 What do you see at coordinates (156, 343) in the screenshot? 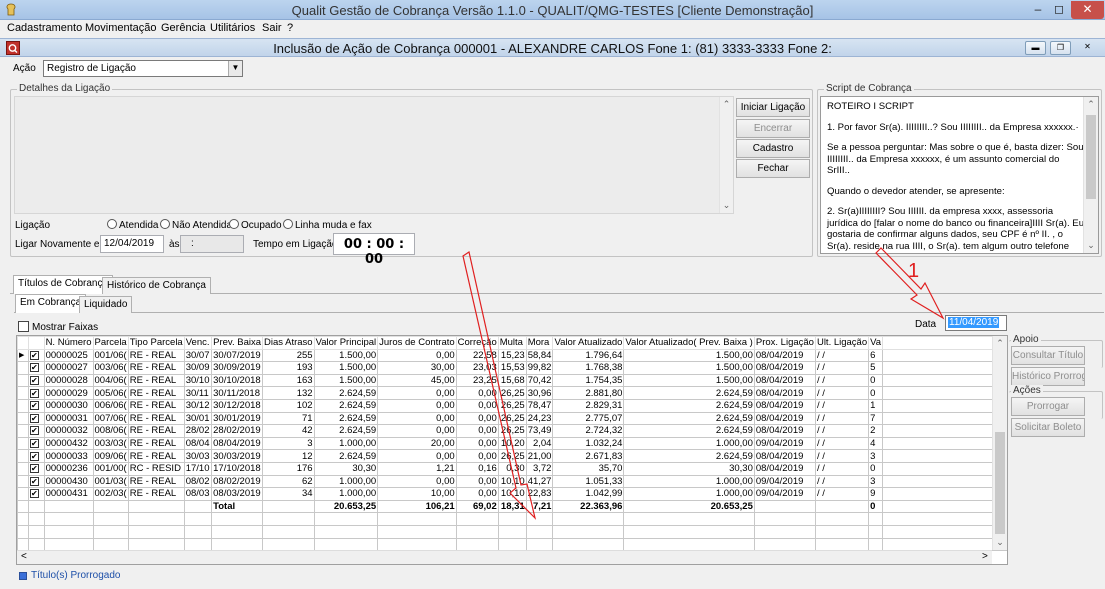
I see `col-tipo-parcela: Tipo Parcela` at bounding box center [156, 343].